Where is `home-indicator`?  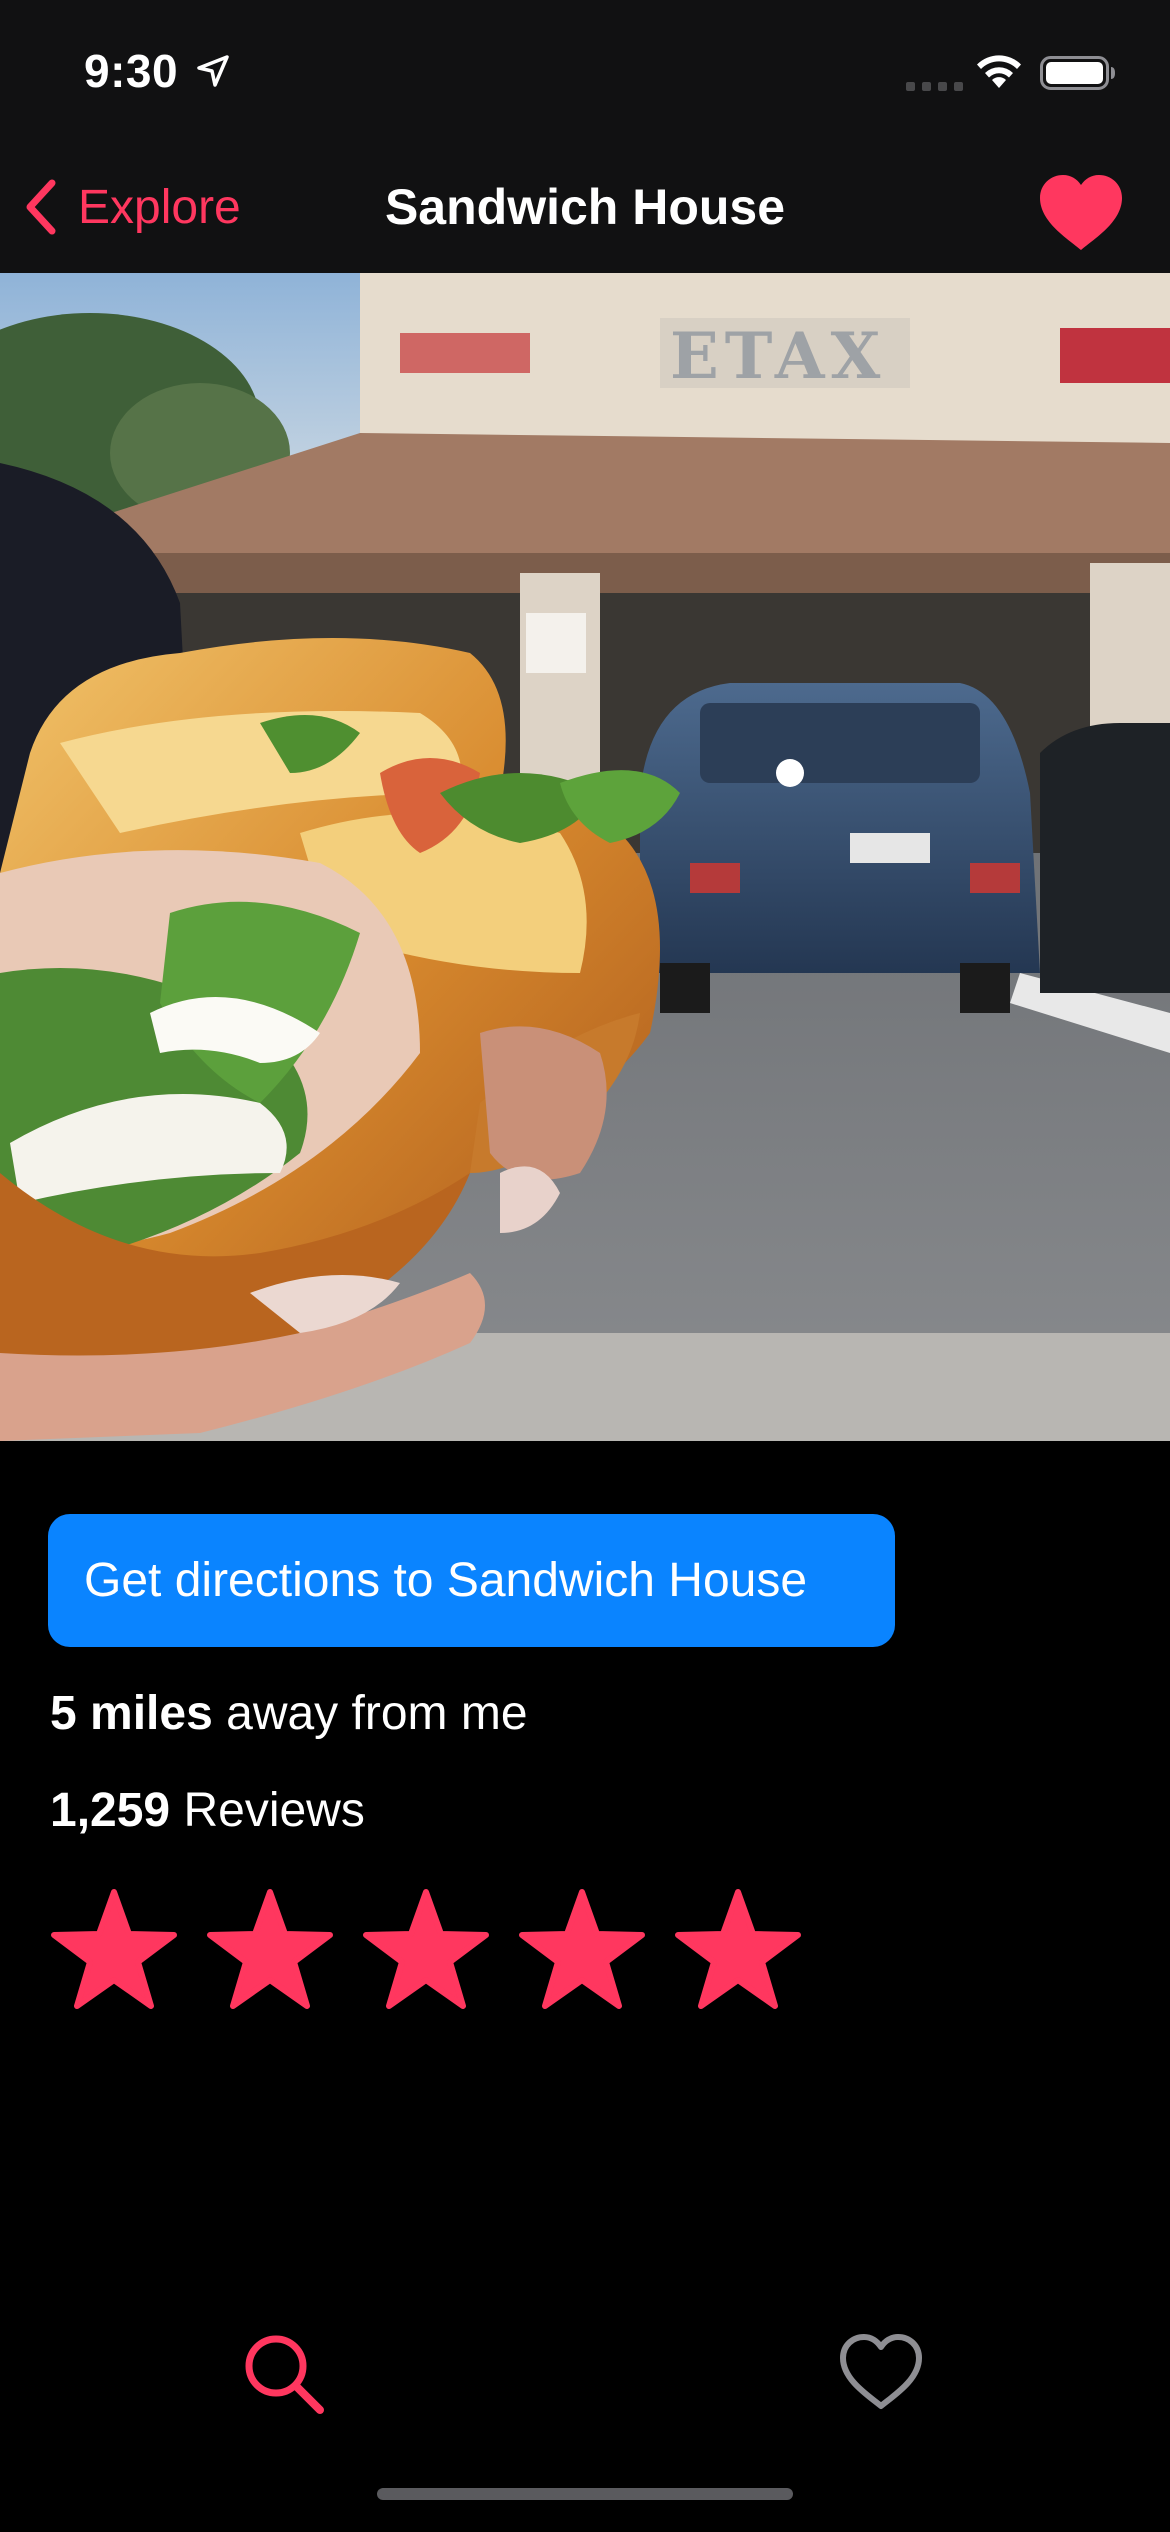
home-indicator is located at coordinates (585, 2494).